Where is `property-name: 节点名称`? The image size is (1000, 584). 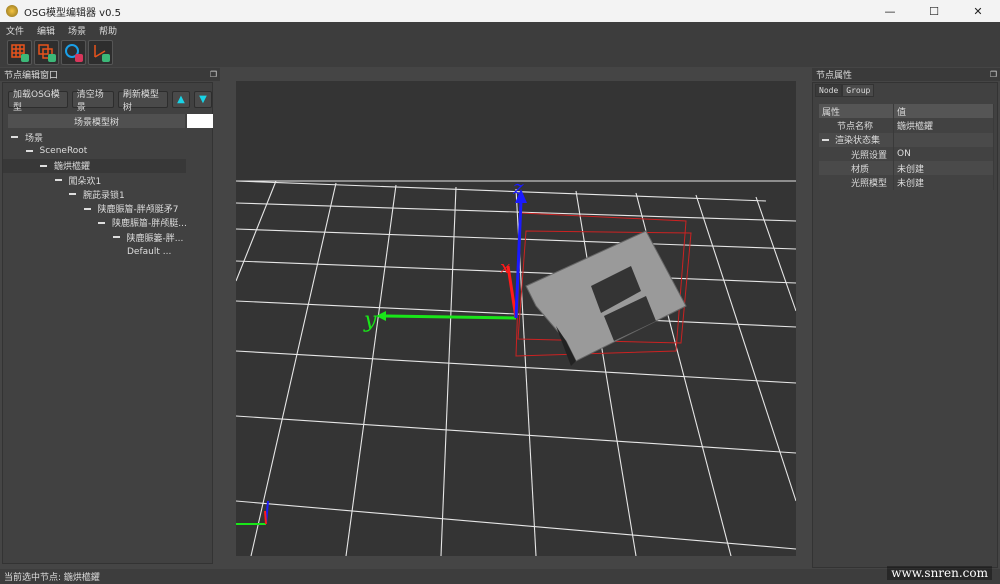
property-name: 节点名称 is located at coordinates (856, 125).